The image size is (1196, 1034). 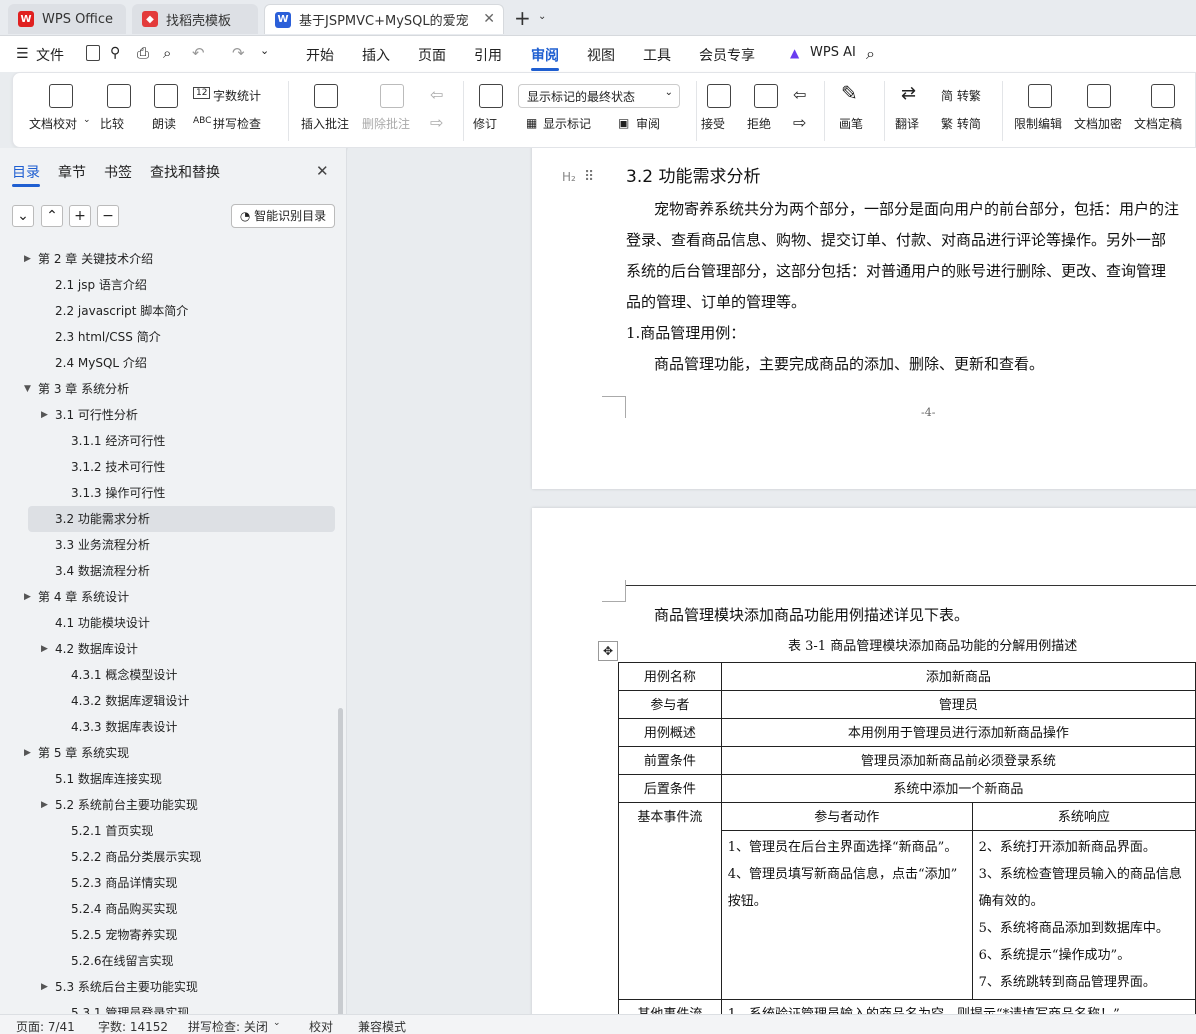 What do you see at coordinates (167, 753) in the screenshot?
I see `toc-item: ▶ 第 5 章 系统实现` at bounding box center [167, 753].